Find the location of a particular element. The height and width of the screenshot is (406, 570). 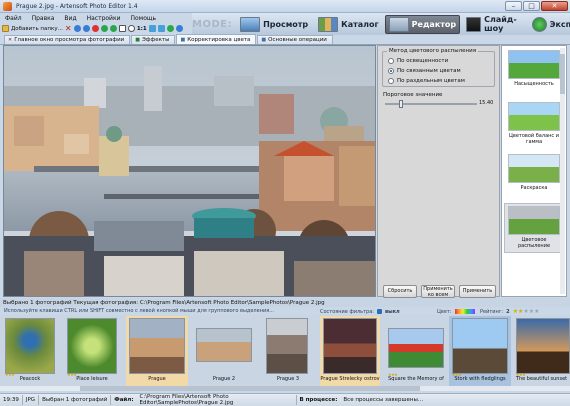

stop-icon is located at coordinates (95, 28).